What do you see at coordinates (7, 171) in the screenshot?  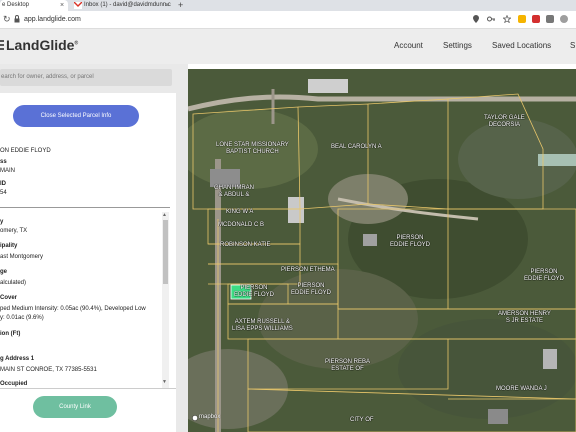 I see `address-value: MAIN` at bounding box center [7, 171].